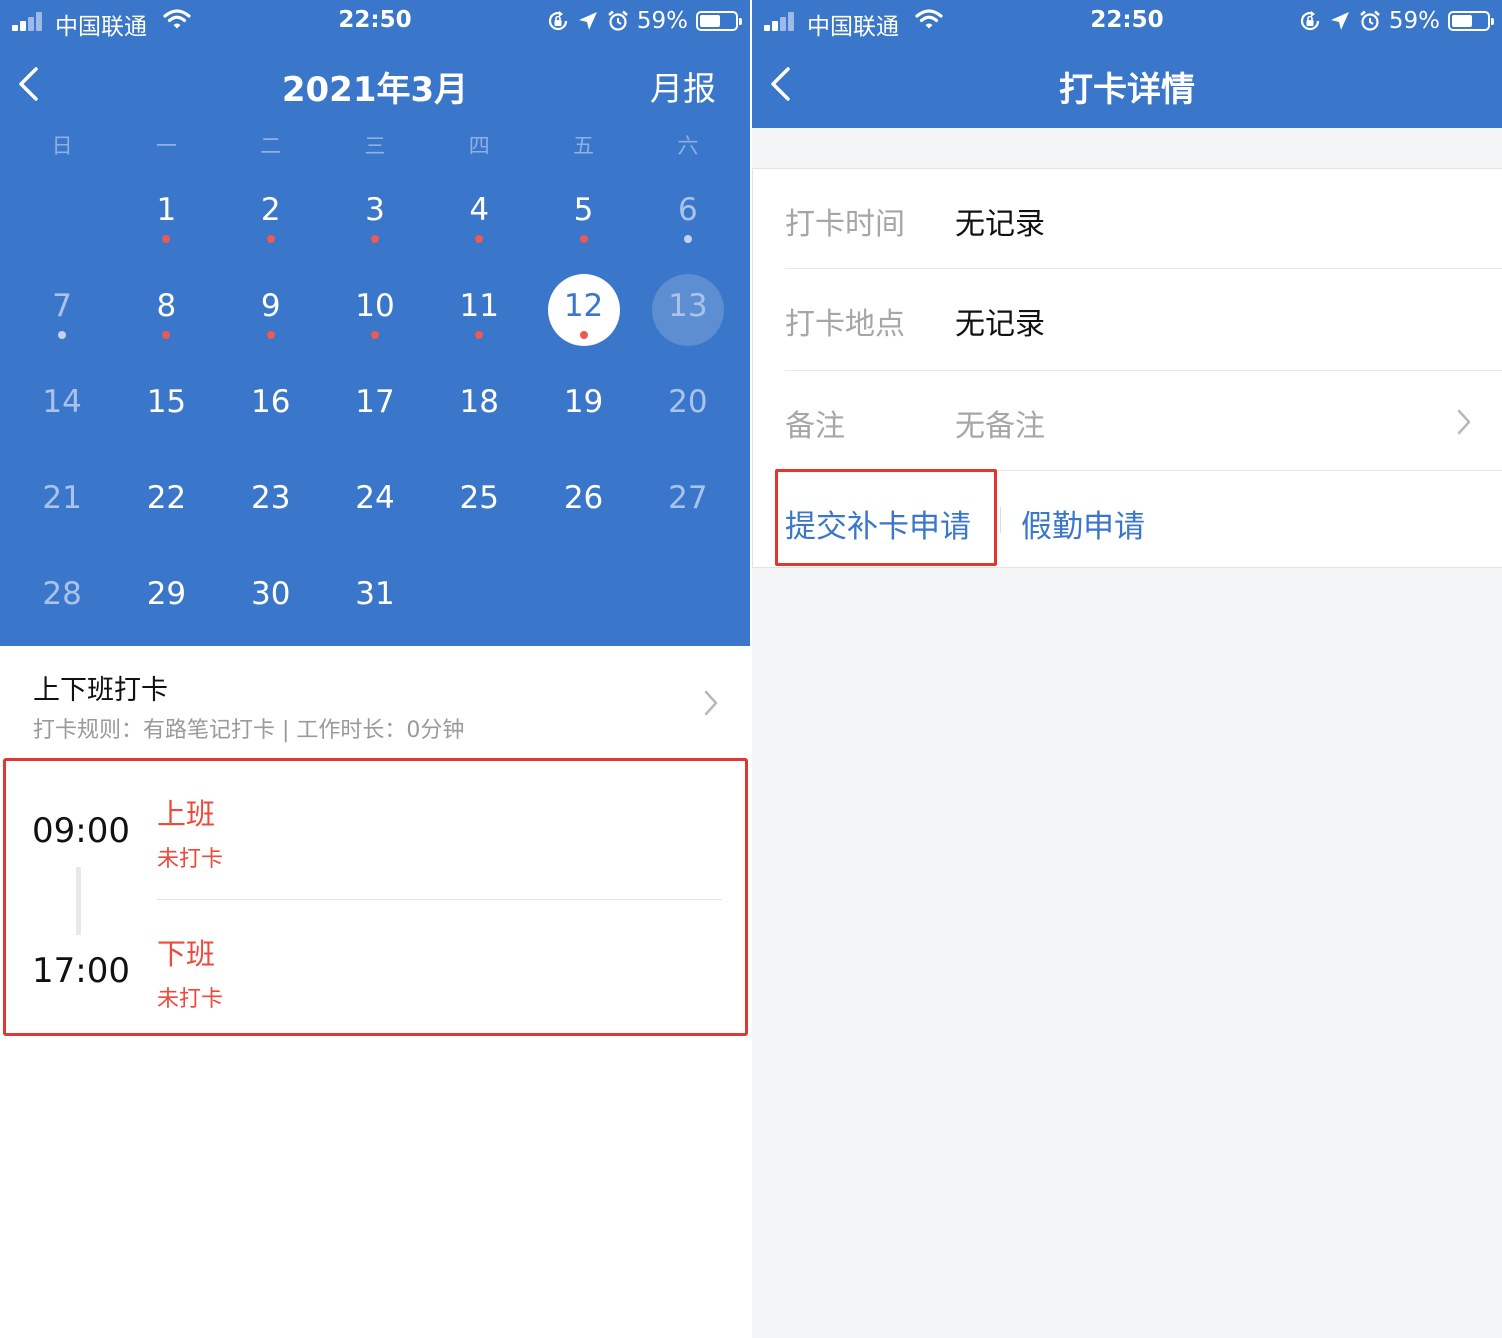 This screenshot has width=1502, height=1338. I want to click on shift-title: 上下班打卡, so click(100, 690).